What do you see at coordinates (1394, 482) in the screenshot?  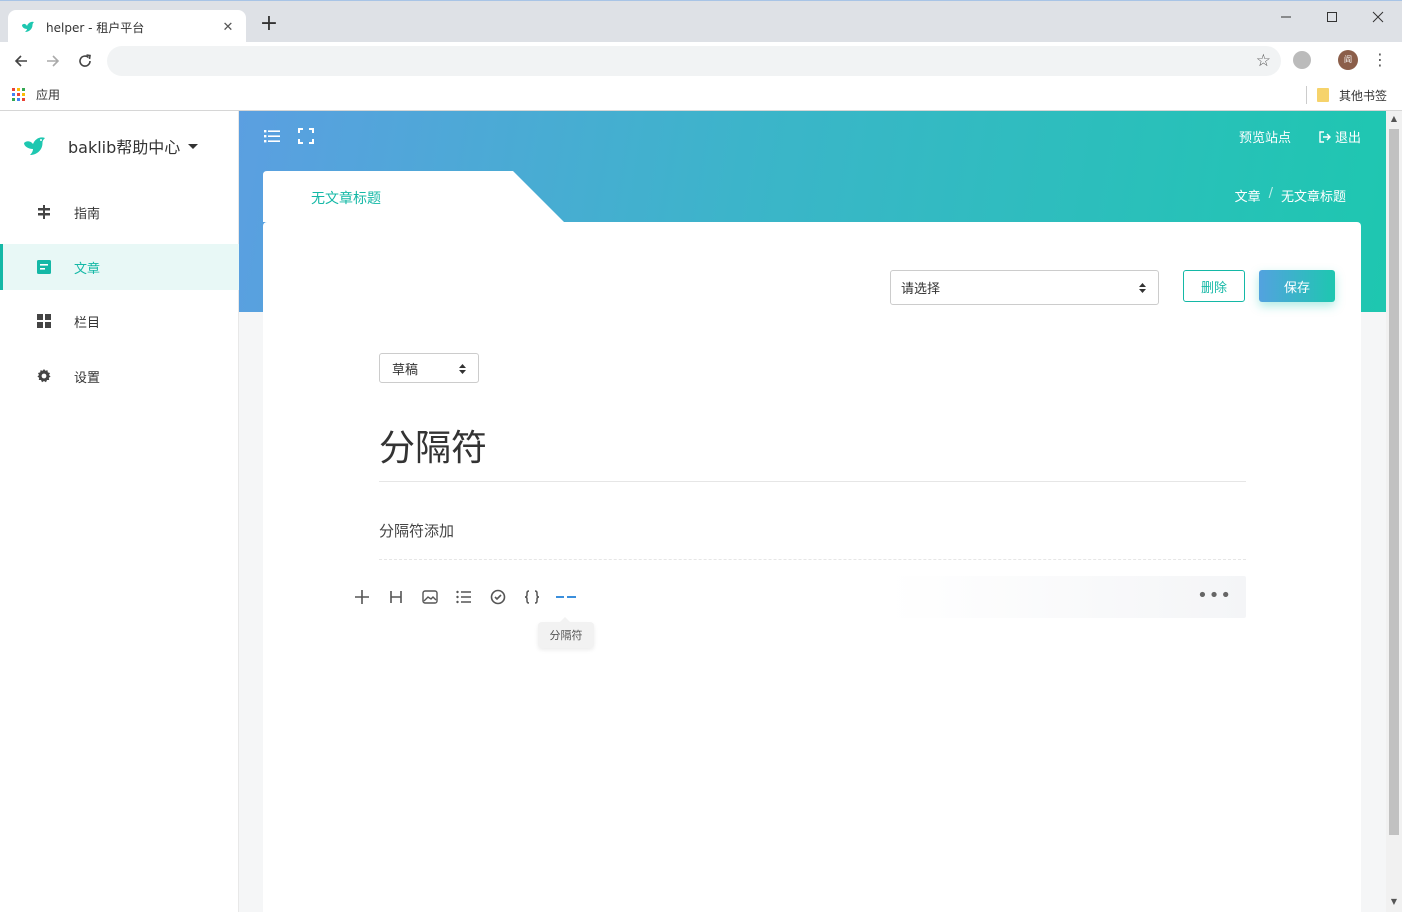 I see `scrollbar-thumb` at bounding box center [1394, 482].